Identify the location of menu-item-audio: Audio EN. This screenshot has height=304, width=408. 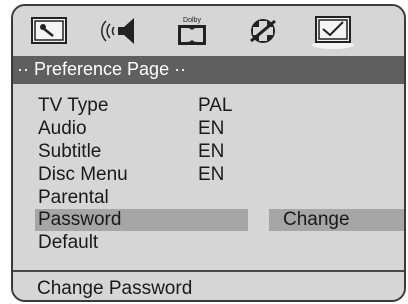
(208, 129).